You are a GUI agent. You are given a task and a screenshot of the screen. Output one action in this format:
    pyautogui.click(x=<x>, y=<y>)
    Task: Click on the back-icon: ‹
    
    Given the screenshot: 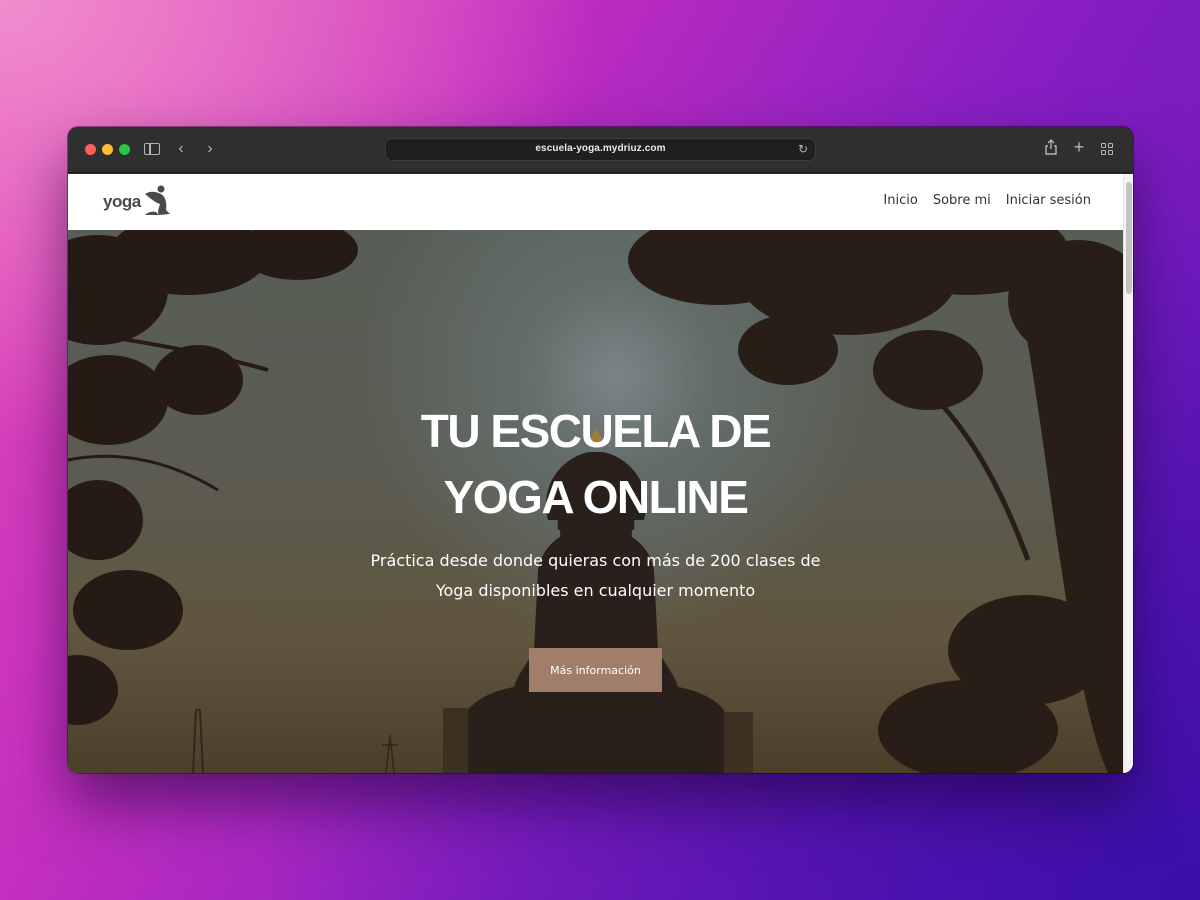 What is the action you would take?
    pyautogui.click(x=181, y=149)
    